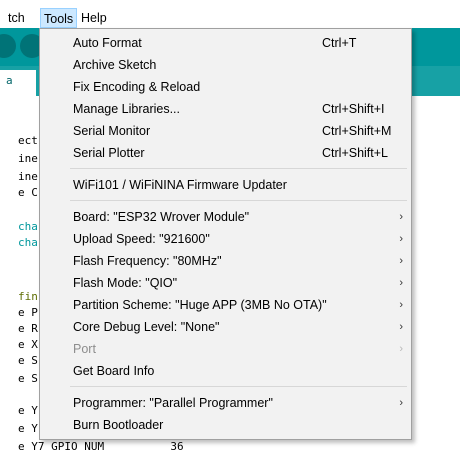 The height and width of the screenshot is (465, 460). What do you see at coordinates (357, 131) in the screenshot?
I see `menu-item-shortcut: Ctrl+Shift+M` at bounding box center [357, 131].